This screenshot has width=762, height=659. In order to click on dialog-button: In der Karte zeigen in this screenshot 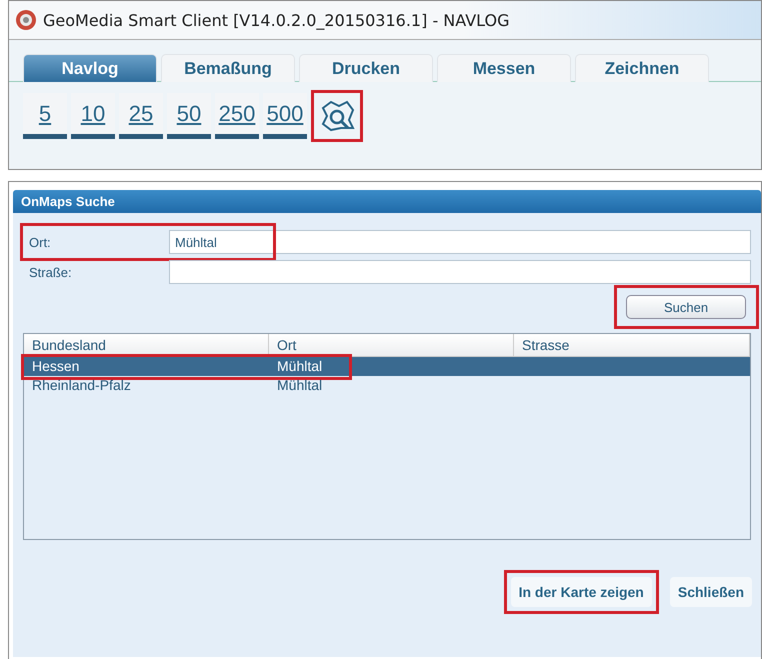, I will do `click(581, 592)`.